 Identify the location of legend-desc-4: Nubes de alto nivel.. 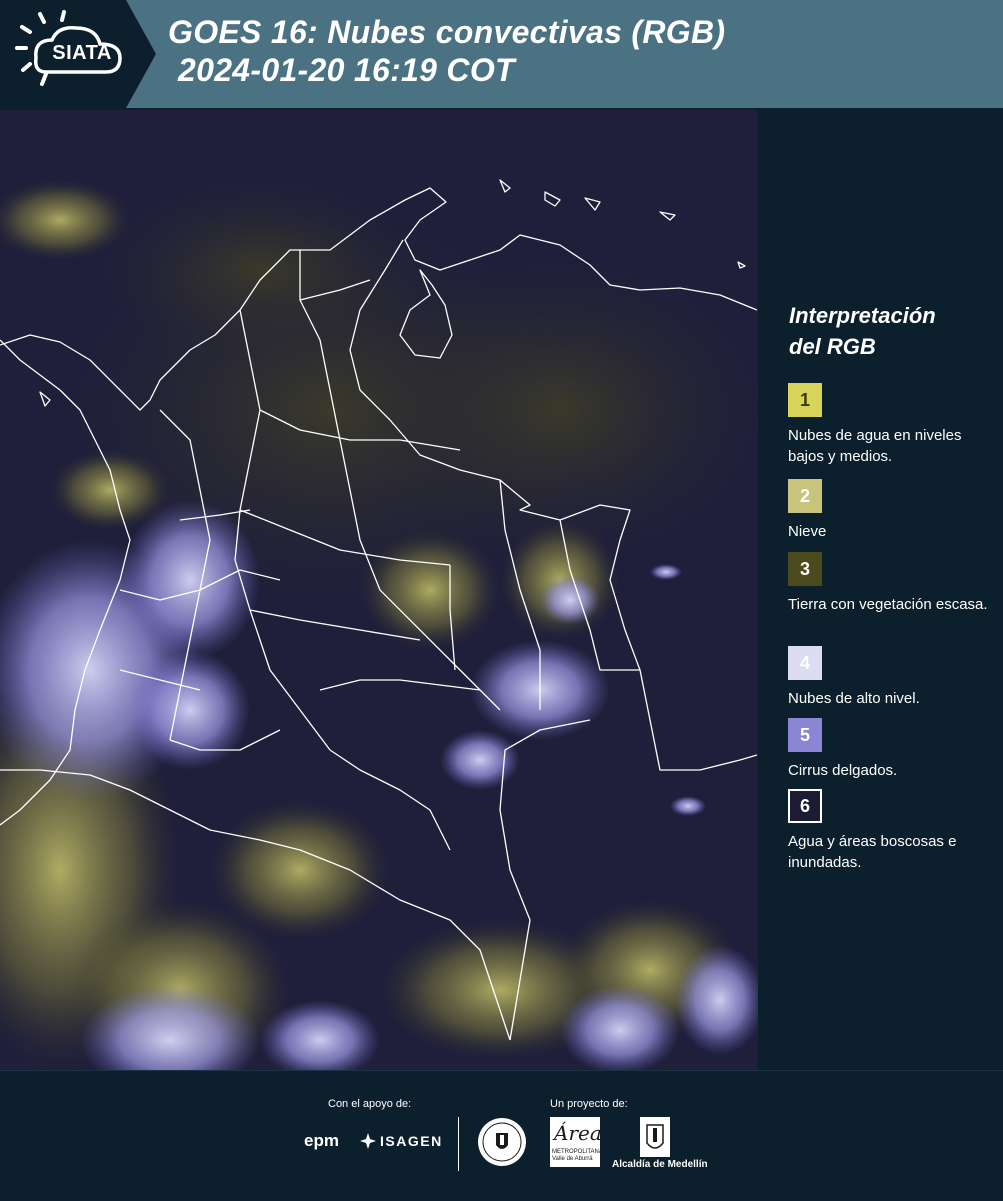
(854, 698).